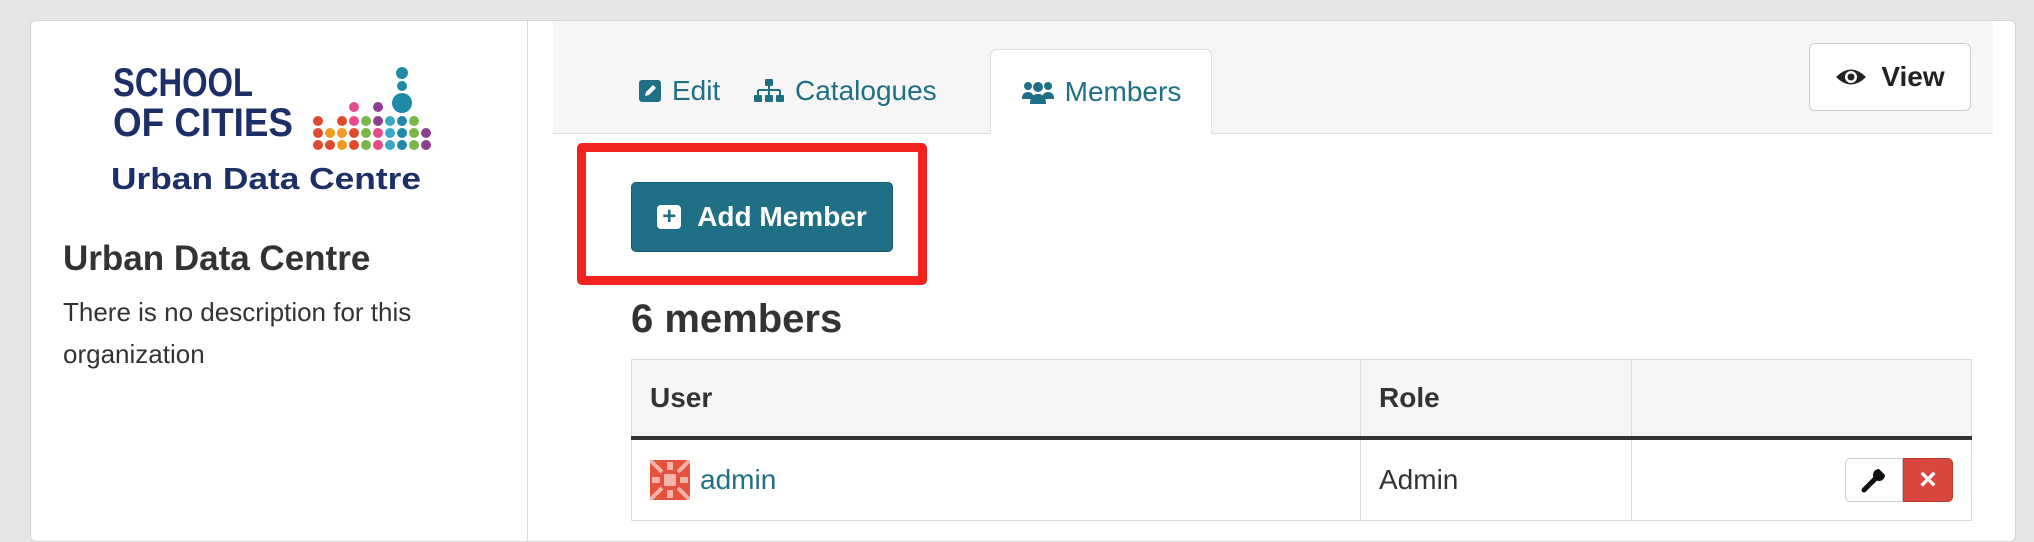 Image resolution: width=2034 pixels, height=542 pixels. I want to click on tab-catalogues: Catalogues, so click(845, 91).